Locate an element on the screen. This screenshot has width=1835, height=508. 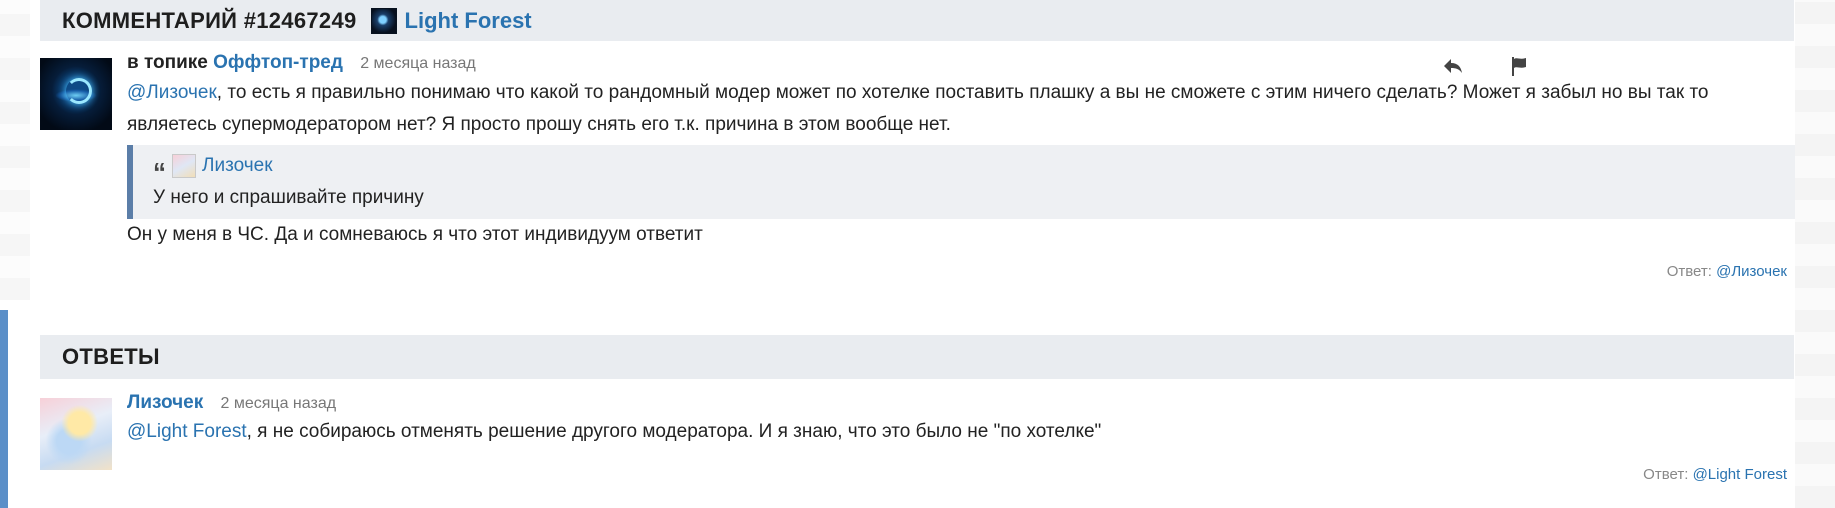
flag-icon is located at coordinates (1519, 66).